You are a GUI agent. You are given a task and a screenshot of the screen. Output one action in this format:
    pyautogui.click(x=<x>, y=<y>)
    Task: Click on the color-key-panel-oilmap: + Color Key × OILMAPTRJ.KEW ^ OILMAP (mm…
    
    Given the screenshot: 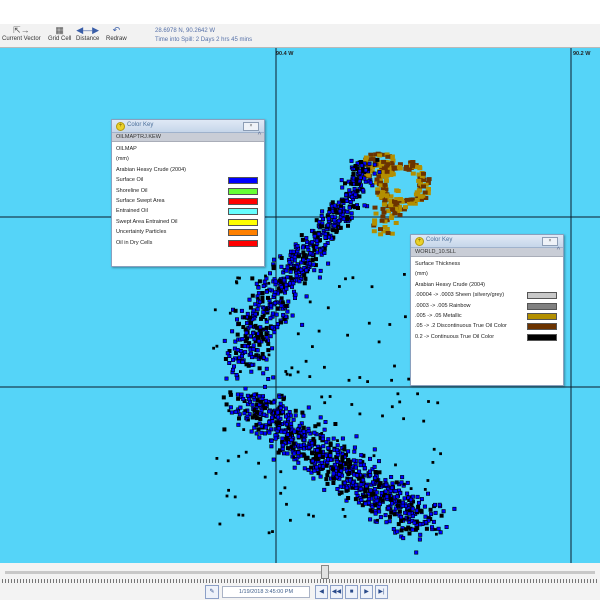 What is the action you would take?
    pyautogui.click(x=188, y=193)
    